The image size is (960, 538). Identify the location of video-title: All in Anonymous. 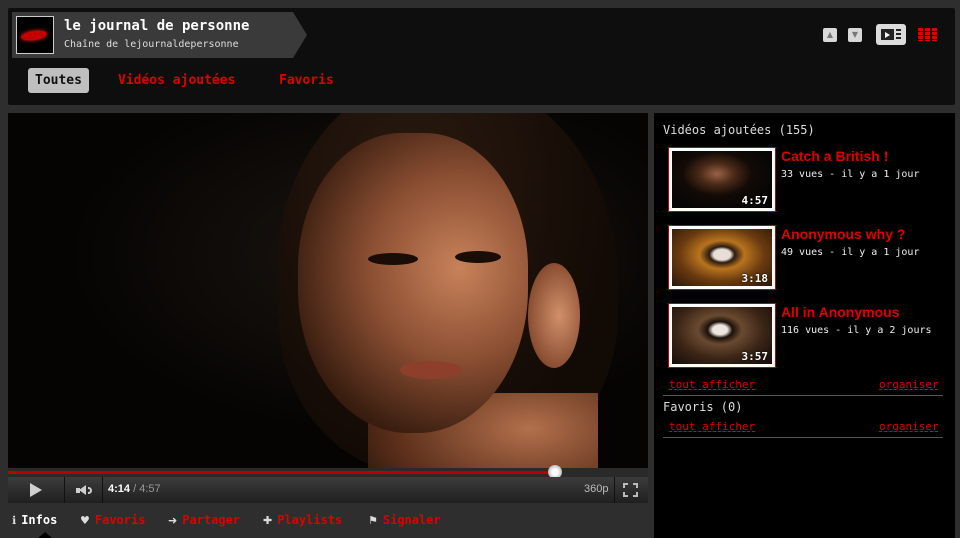
(840, 312).